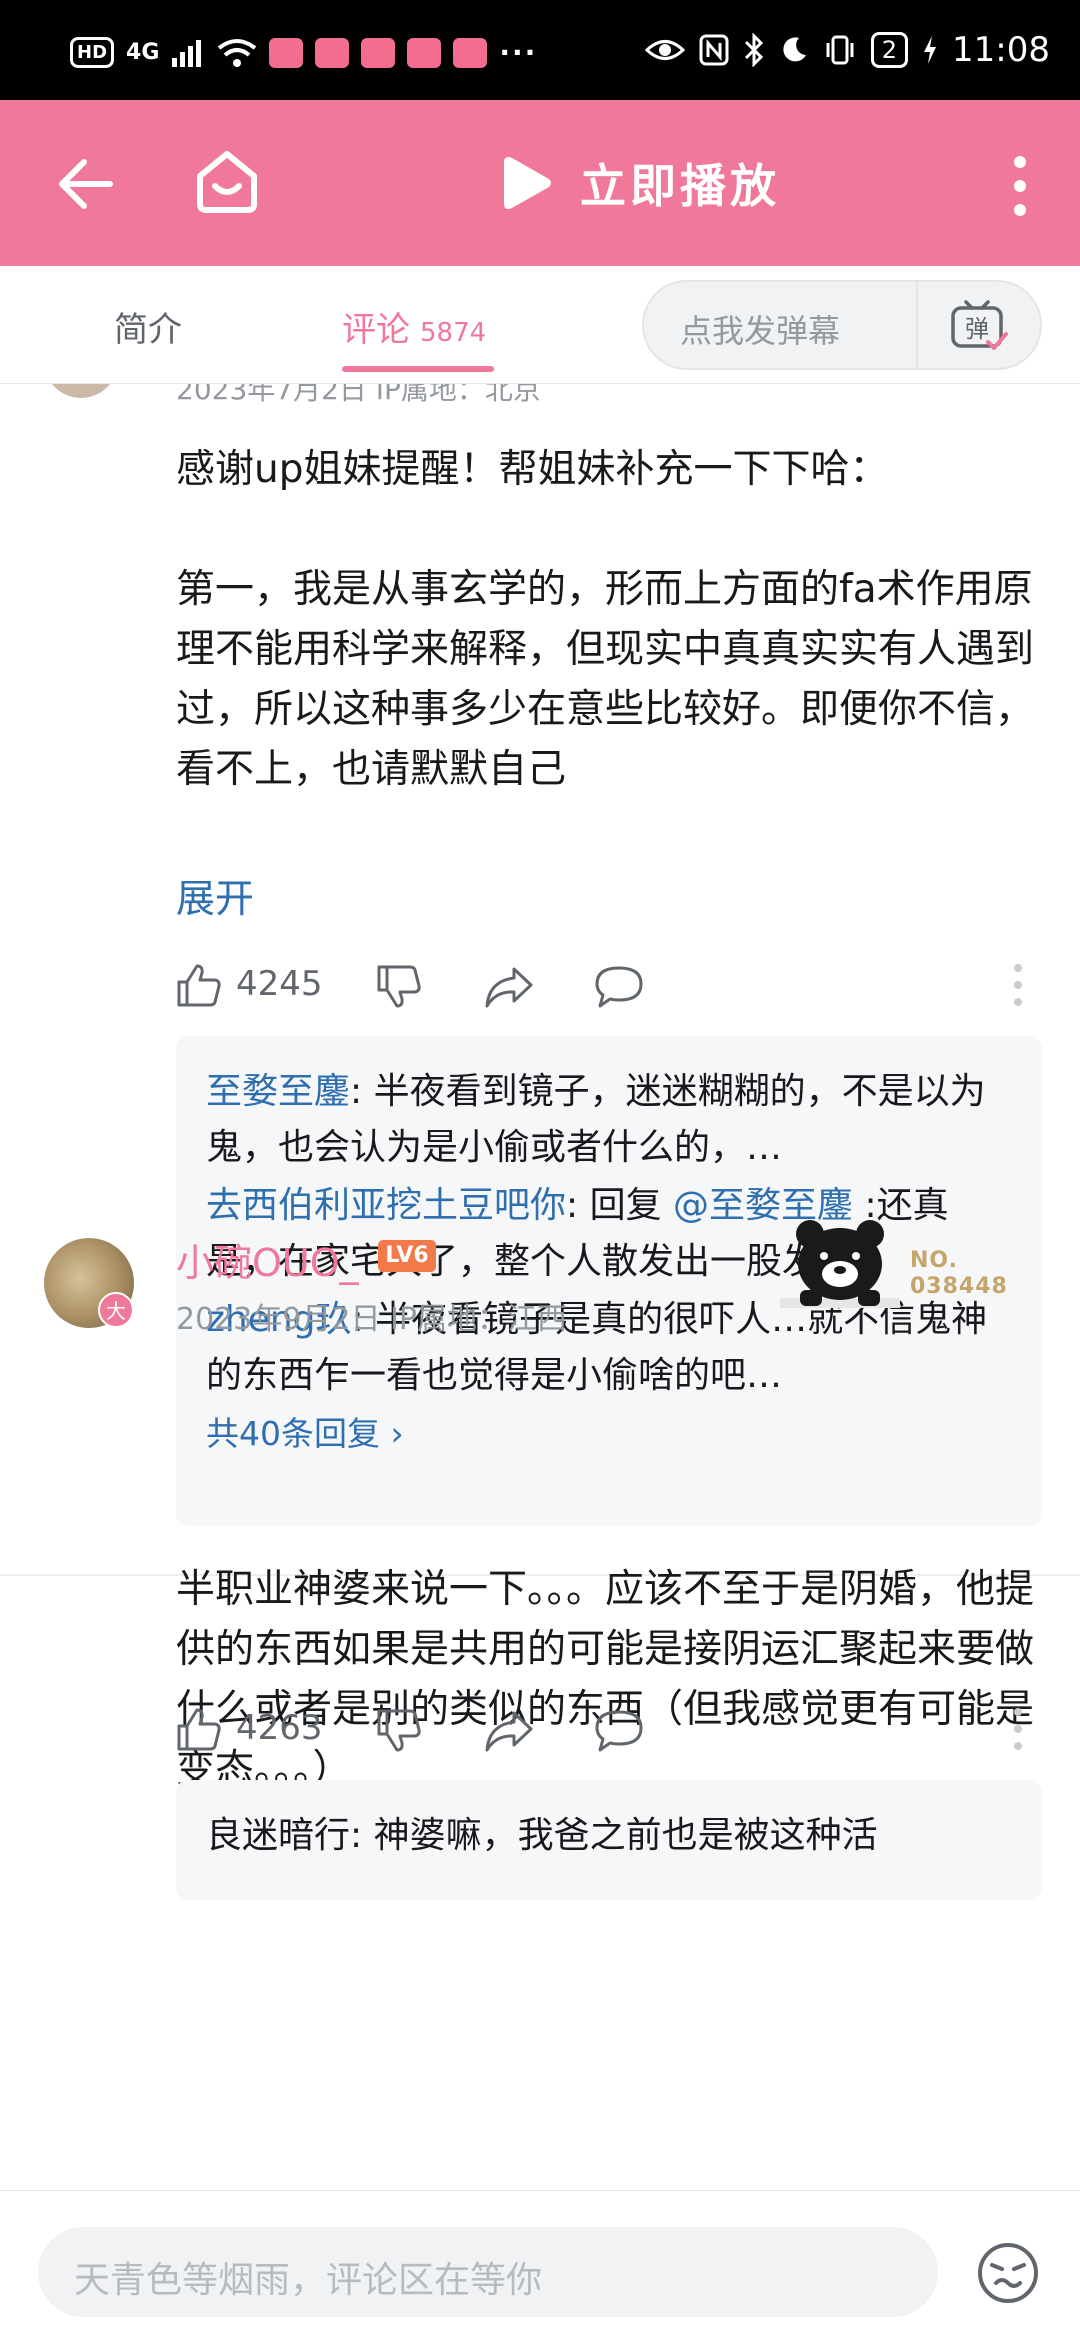 The width and height of the screenshot is (1080, 2340). What do you see at coordinates (376, 330) in the screenshot?
I see `tab-comments-label: 评论` at bounding box center [376, 330].